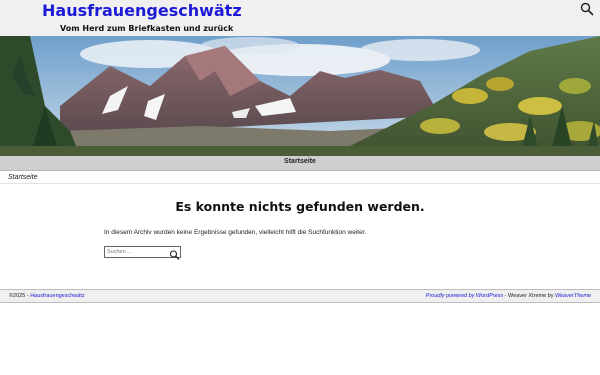 This screenshot has width=600, height=375. What do you see at coordinates (573, 296) in the screenshot?
I see `weavertheme-link: WeaverTheme` at bounding box center [573, 296].